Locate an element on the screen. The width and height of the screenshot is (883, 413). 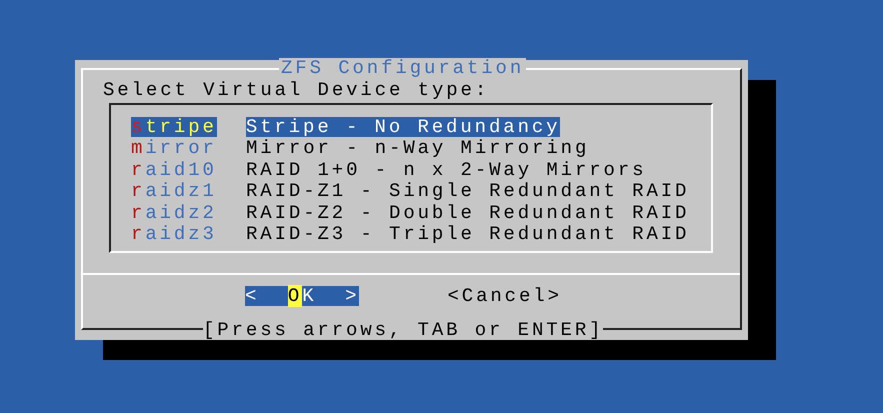
option-description: Stripe - No Redundancy is located at coordinates (403, 126).